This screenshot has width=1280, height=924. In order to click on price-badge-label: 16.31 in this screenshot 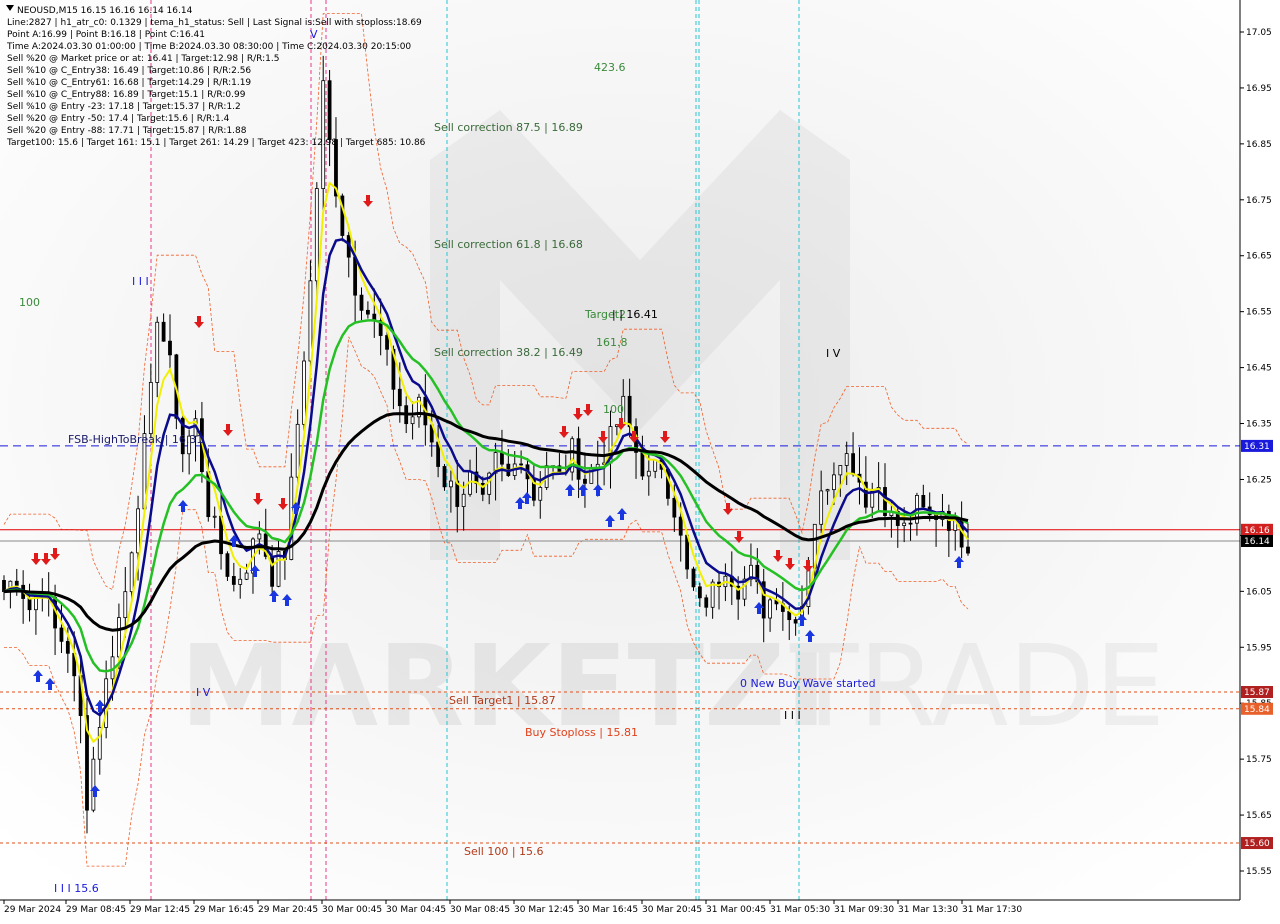, I will do `click(1257, 447)`.